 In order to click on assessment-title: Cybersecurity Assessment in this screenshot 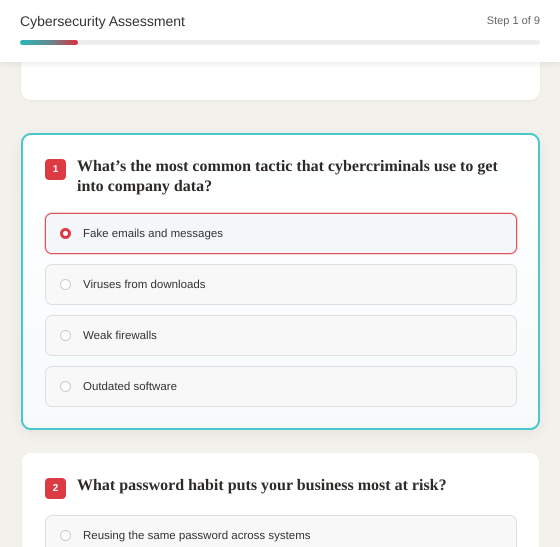, I will do `click(102, 21)`.